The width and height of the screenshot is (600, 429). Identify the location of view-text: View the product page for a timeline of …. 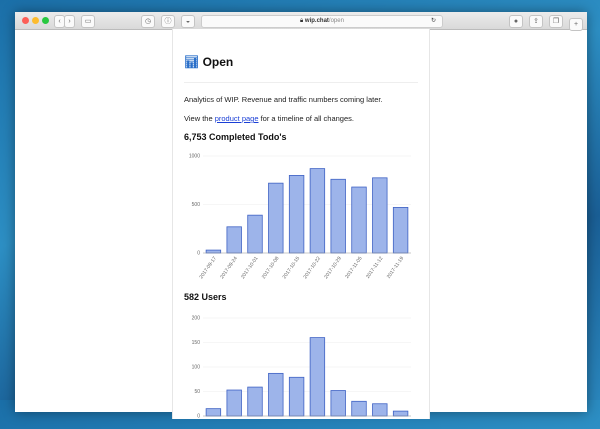
(269, 118).